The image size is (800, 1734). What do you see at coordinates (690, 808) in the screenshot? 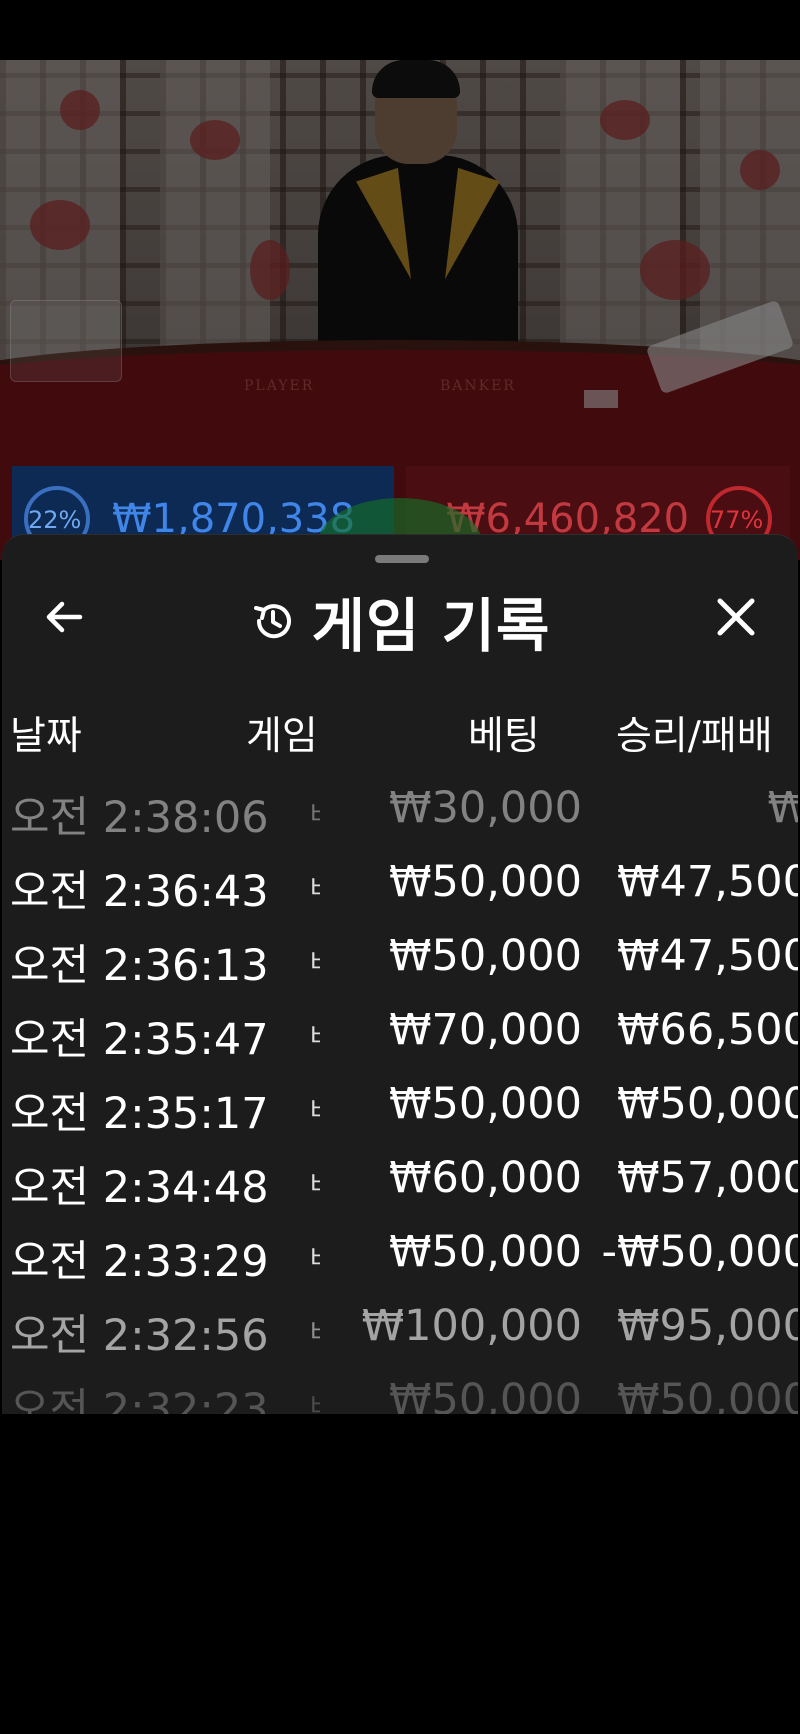
I see `row-result: ₩` at bounding box center [690, 808].